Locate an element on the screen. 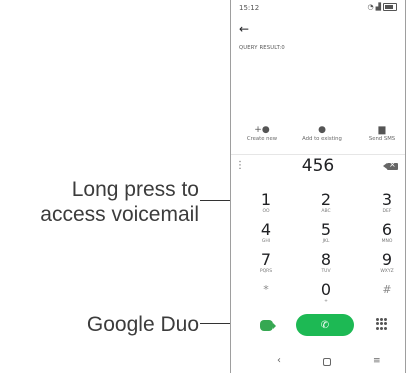 This screenshot has width=417, height=373. key-3: 3 DEF is located at coordinates (387, 202).